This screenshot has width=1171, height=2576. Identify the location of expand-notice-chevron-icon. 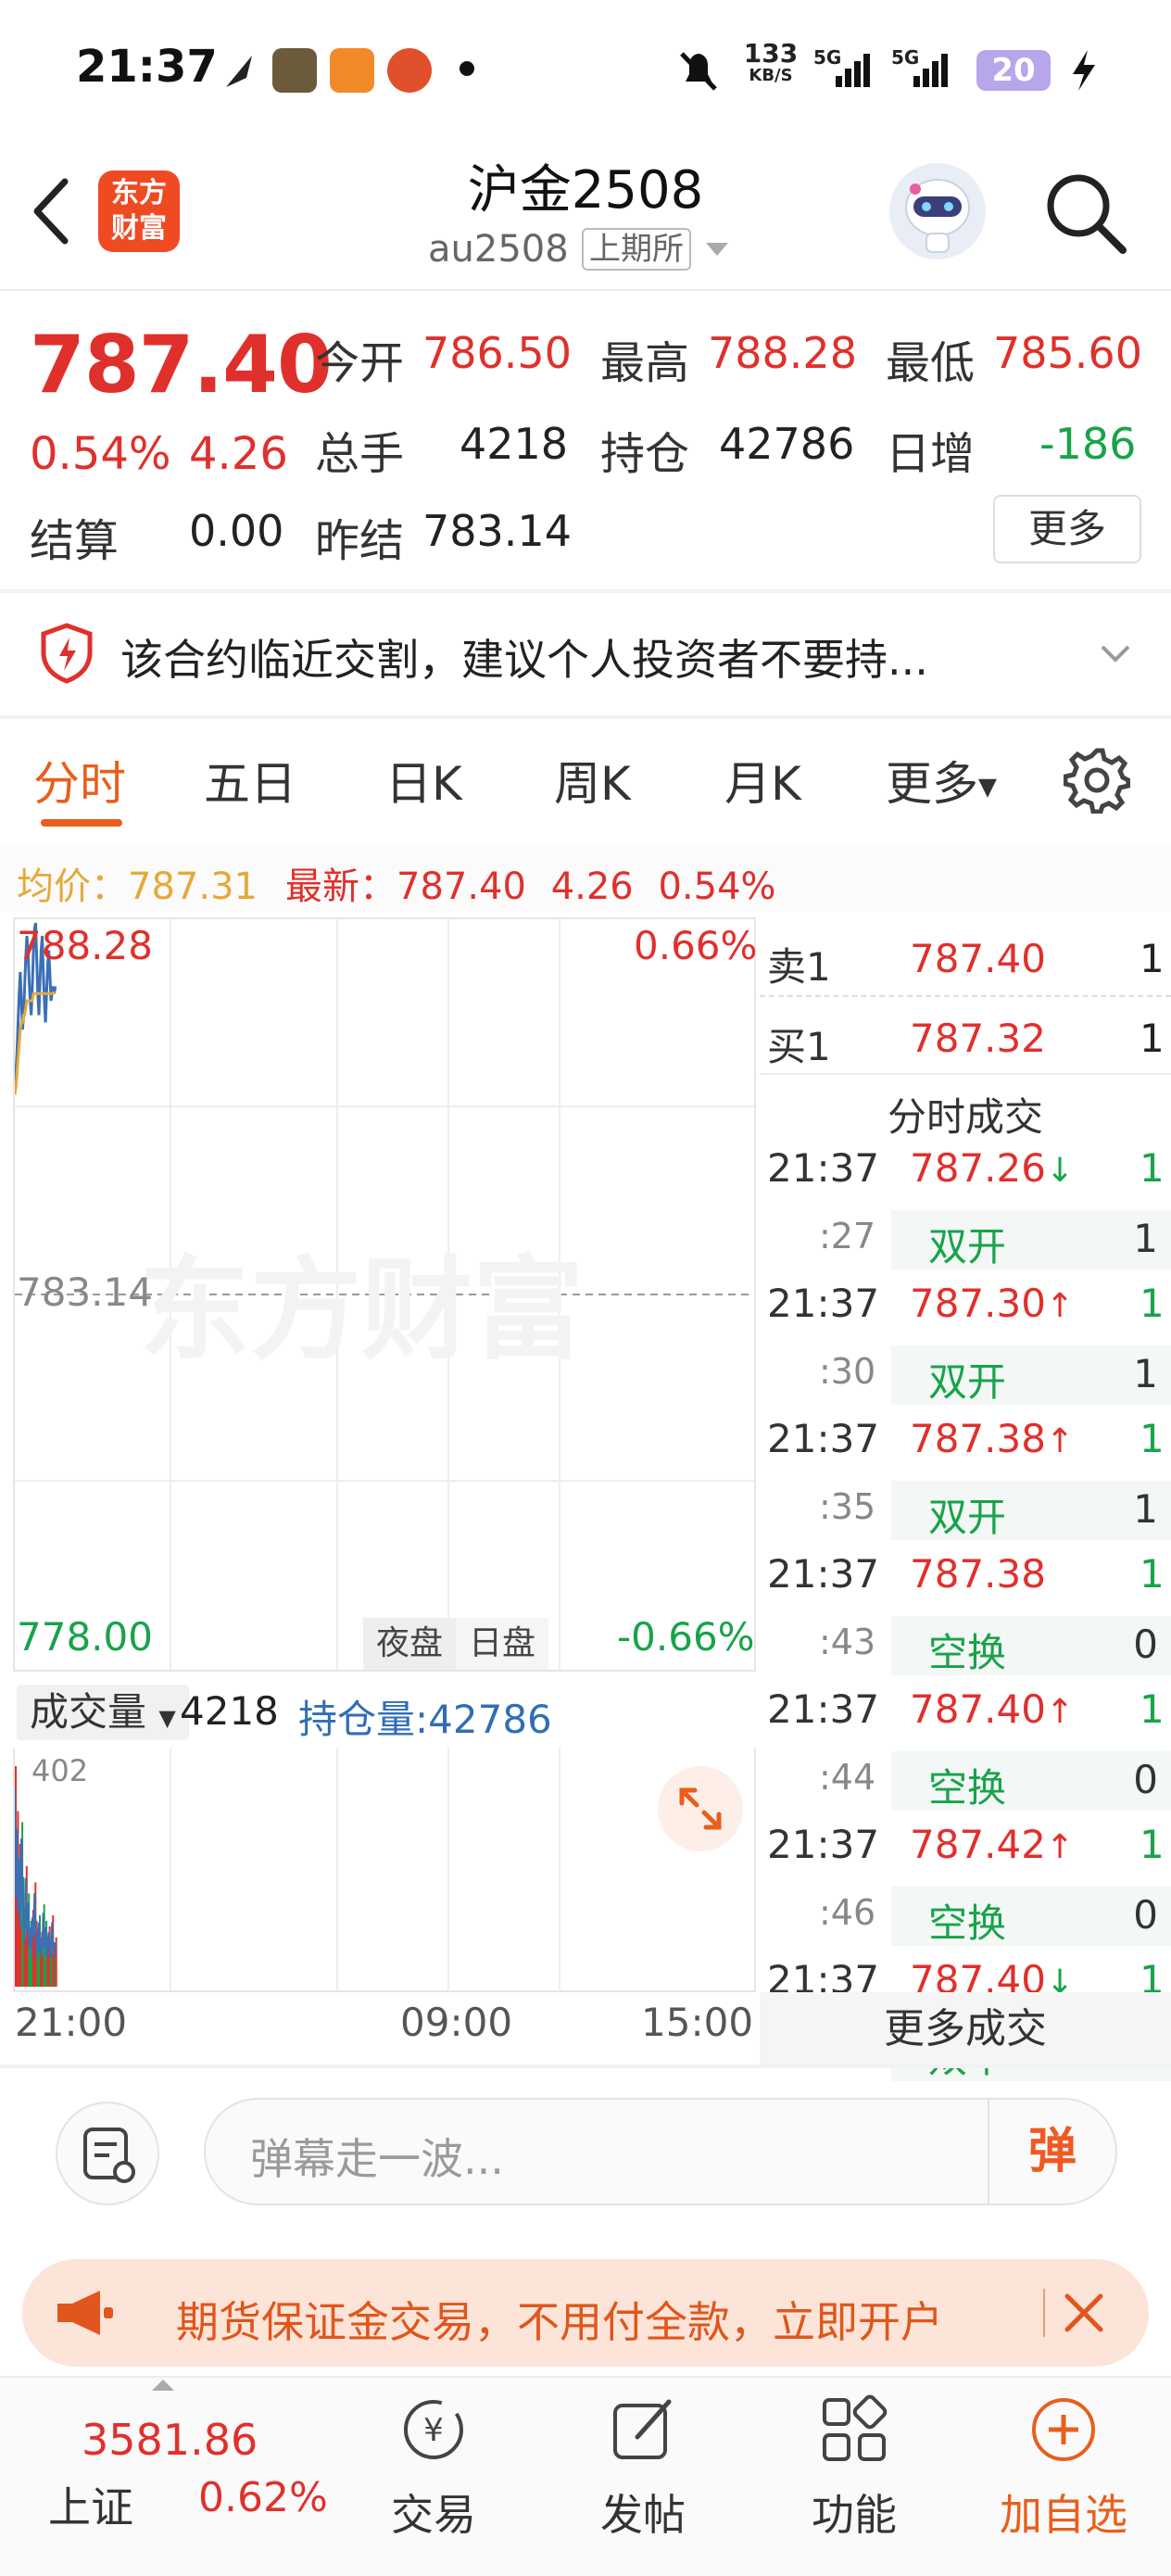
(1115, 653).